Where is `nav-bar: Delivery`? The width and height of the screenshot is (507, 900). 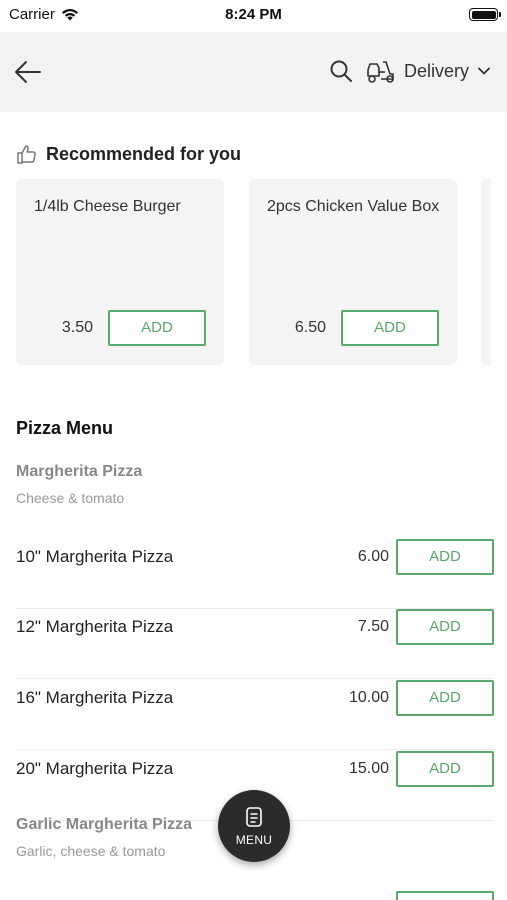 nav-bar: Delivery is located at coordinates (253, 72).